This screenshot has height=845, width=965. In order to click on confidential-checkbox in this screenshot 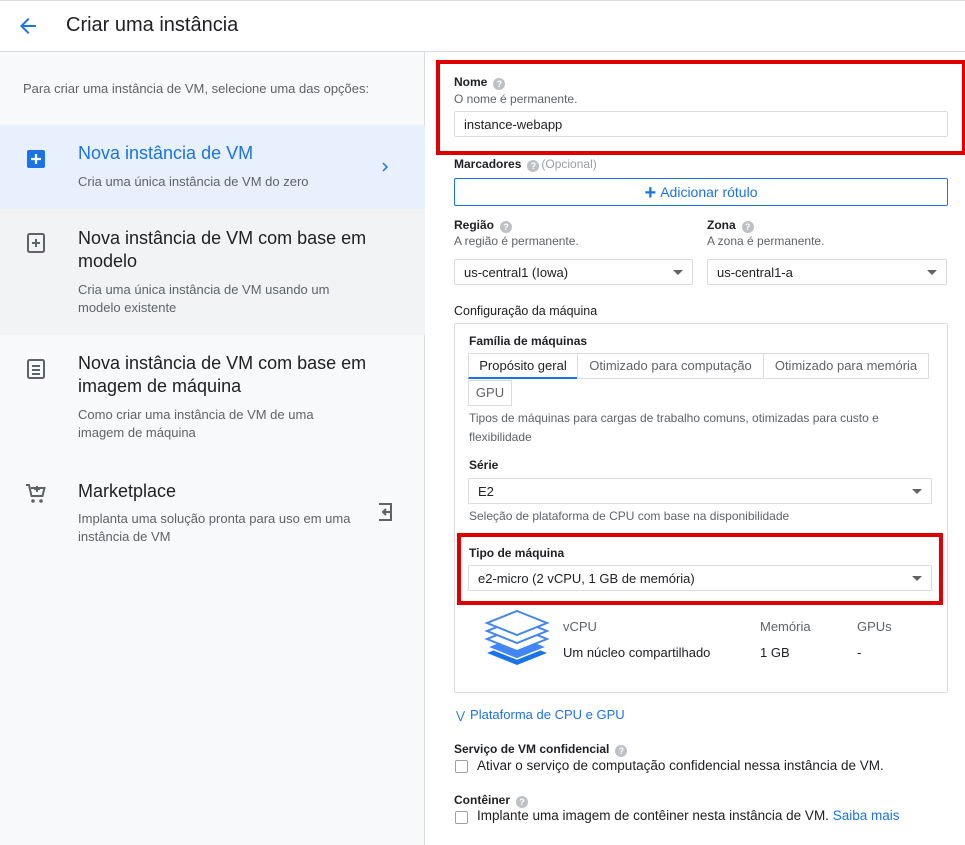, I will do `click(461, 766)`.